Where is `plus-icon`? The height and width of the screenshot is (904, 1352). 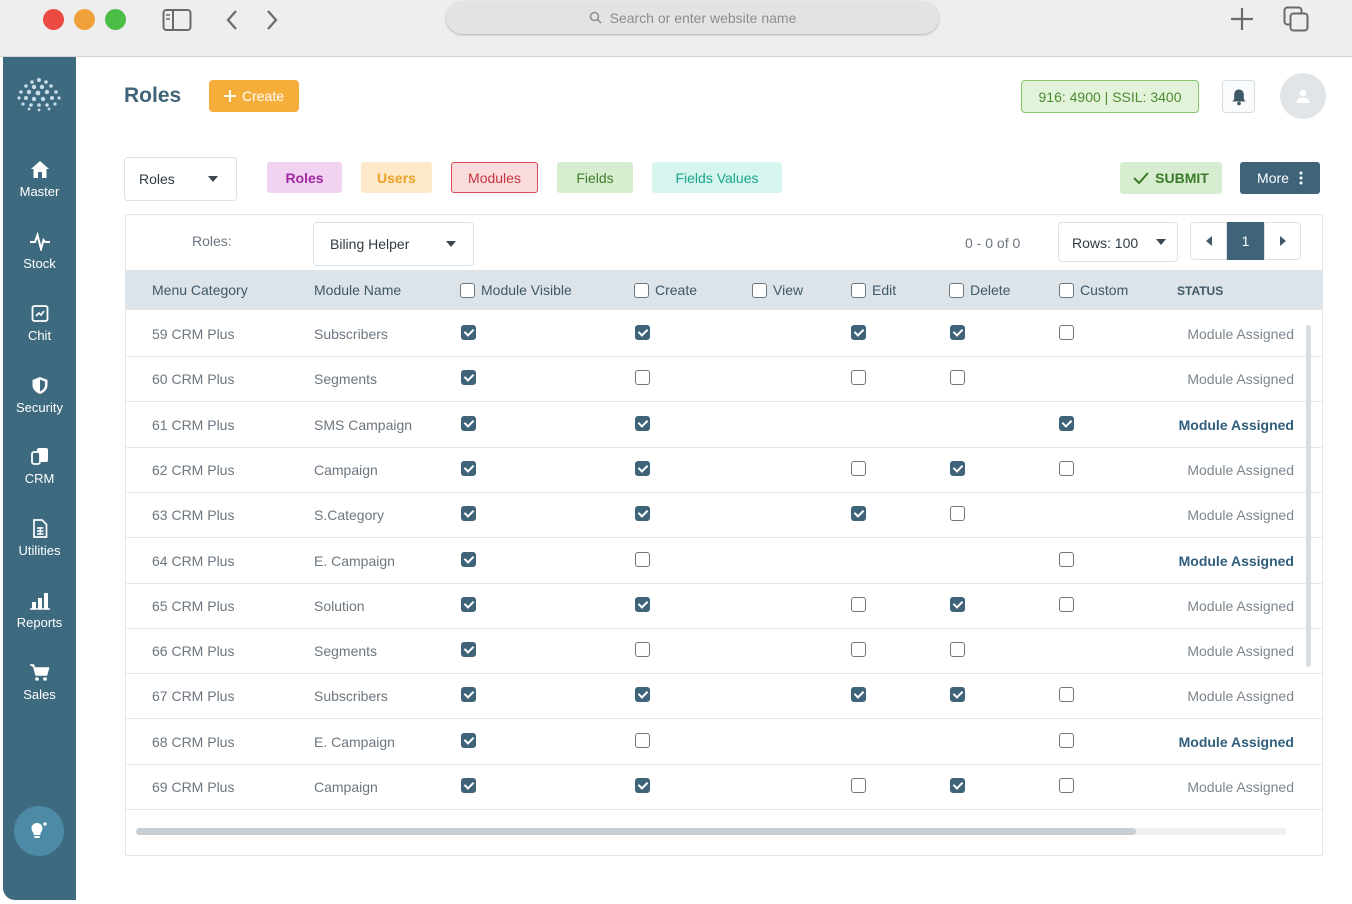 plus-icon is located at coordinates (229, 96).